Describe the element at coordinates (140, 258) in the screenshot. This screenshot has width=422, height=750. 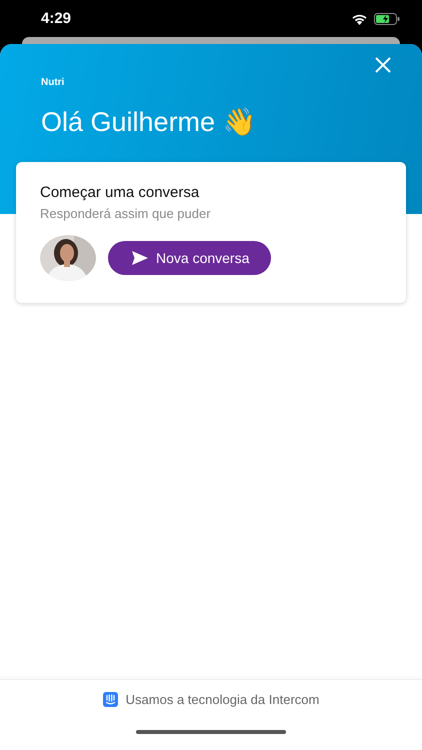
I see `send-icon` at that location.